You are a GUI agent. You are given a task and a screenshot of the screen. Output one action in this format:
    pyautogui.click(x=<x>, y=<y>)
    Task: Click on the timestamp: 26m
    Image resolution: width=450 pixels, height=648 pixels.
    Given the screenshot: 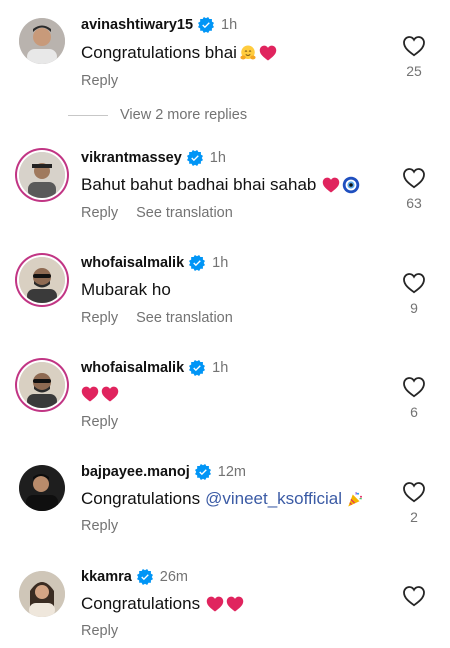 What is the action you would take?
    pyautogui.click(x=174, y=577)
    